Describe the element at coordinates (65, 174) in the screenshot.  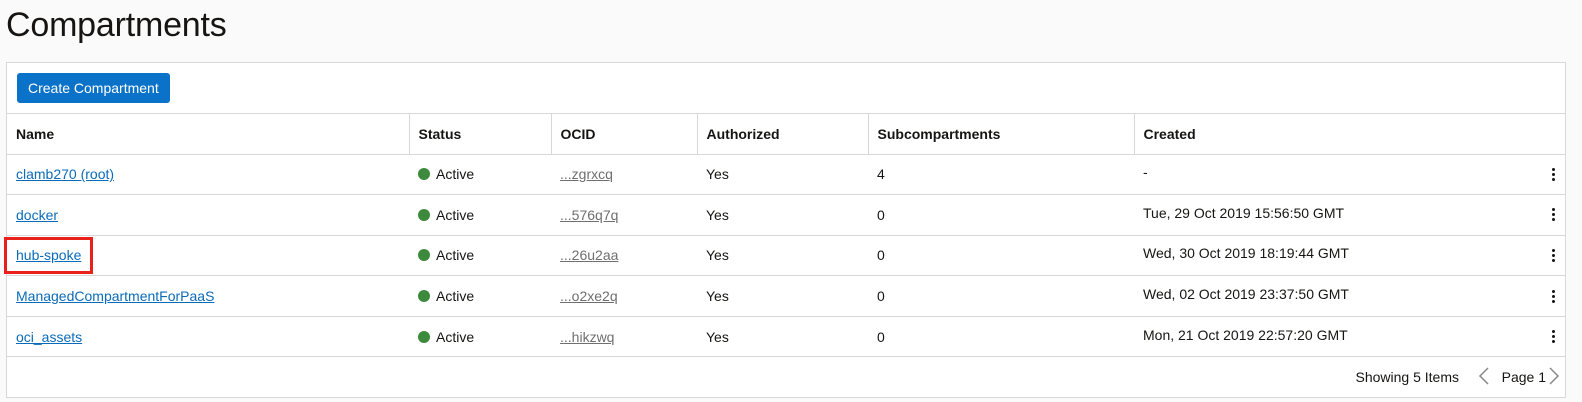
I see `compartment-name-link: clamb270 (root)` at that location.